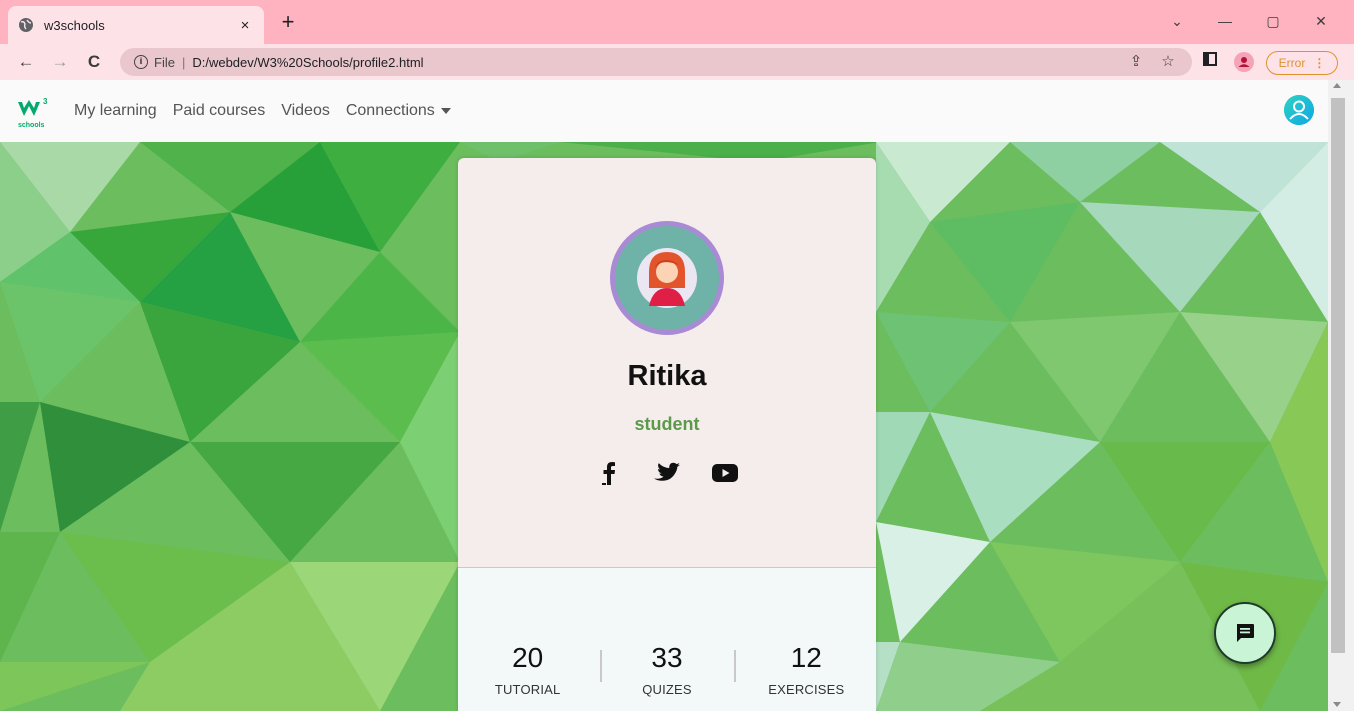  What do you see at coordinates (288, 22) in the screenshot?
I see `new-tab-button: +` at bounding box center [288, 22].